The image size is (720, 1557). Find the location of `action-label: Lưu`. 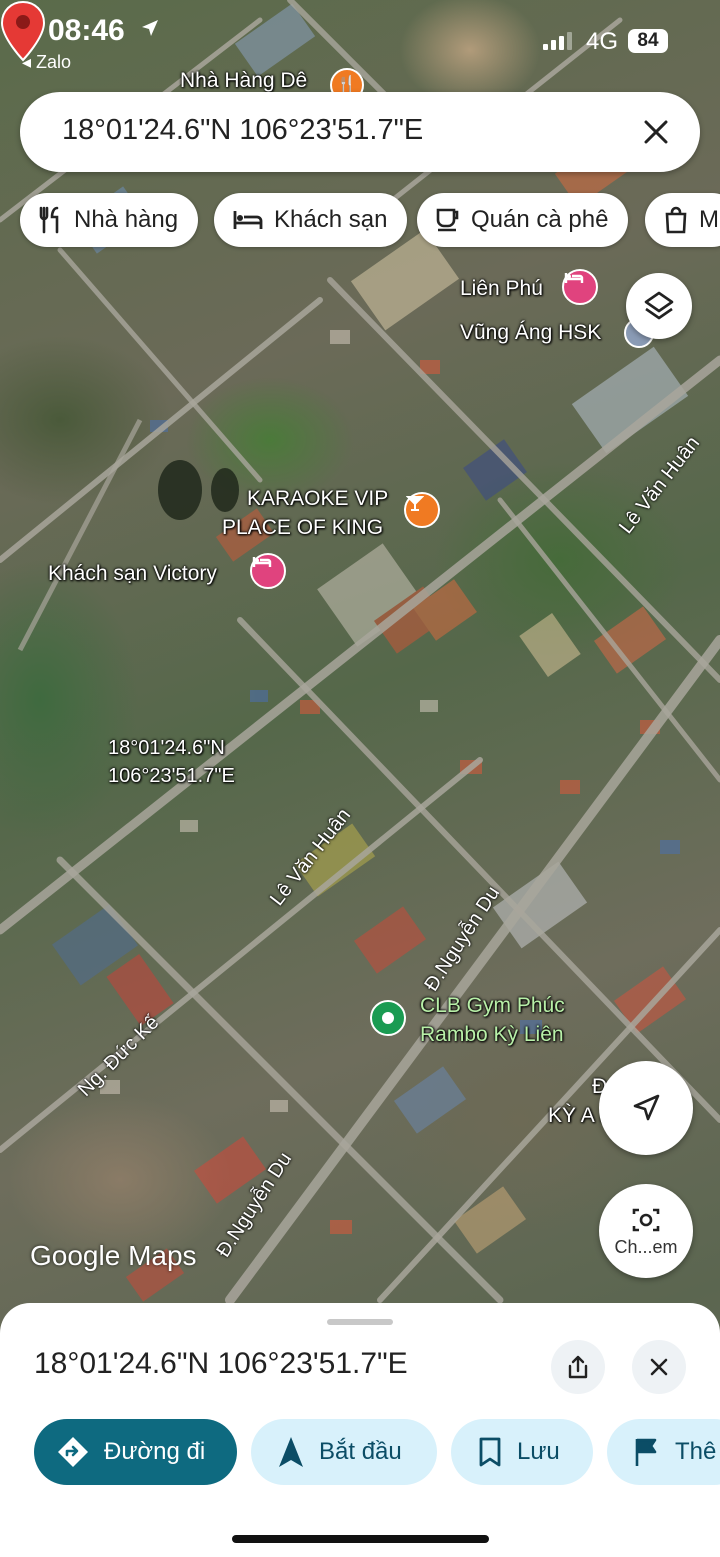

action-label: Lưu is located at coordinates (538, 1451).